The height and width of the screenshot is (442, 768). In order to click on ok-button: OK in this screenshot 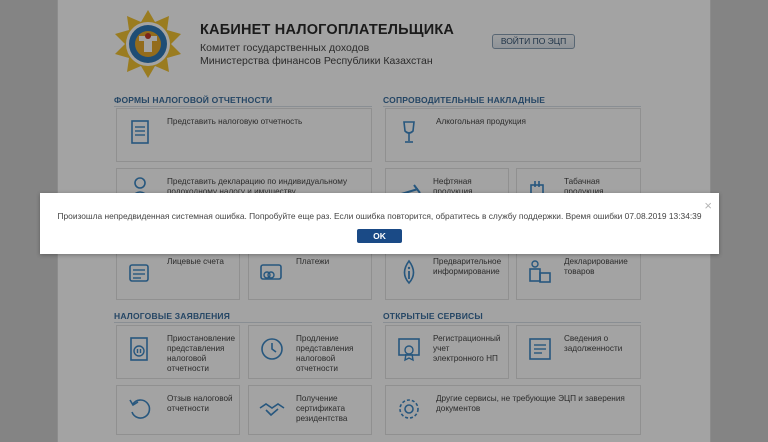, I will do `click(379, 236)`.